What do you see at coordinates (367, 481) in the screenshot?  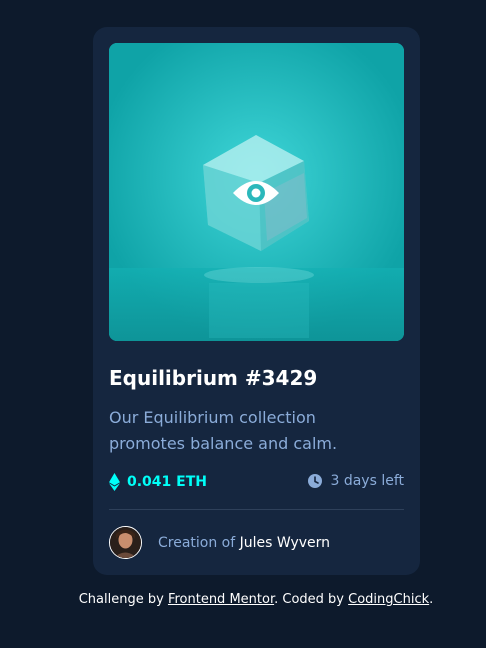 I see `time-left-value: 3 days left` at bounding box center [367, 481].